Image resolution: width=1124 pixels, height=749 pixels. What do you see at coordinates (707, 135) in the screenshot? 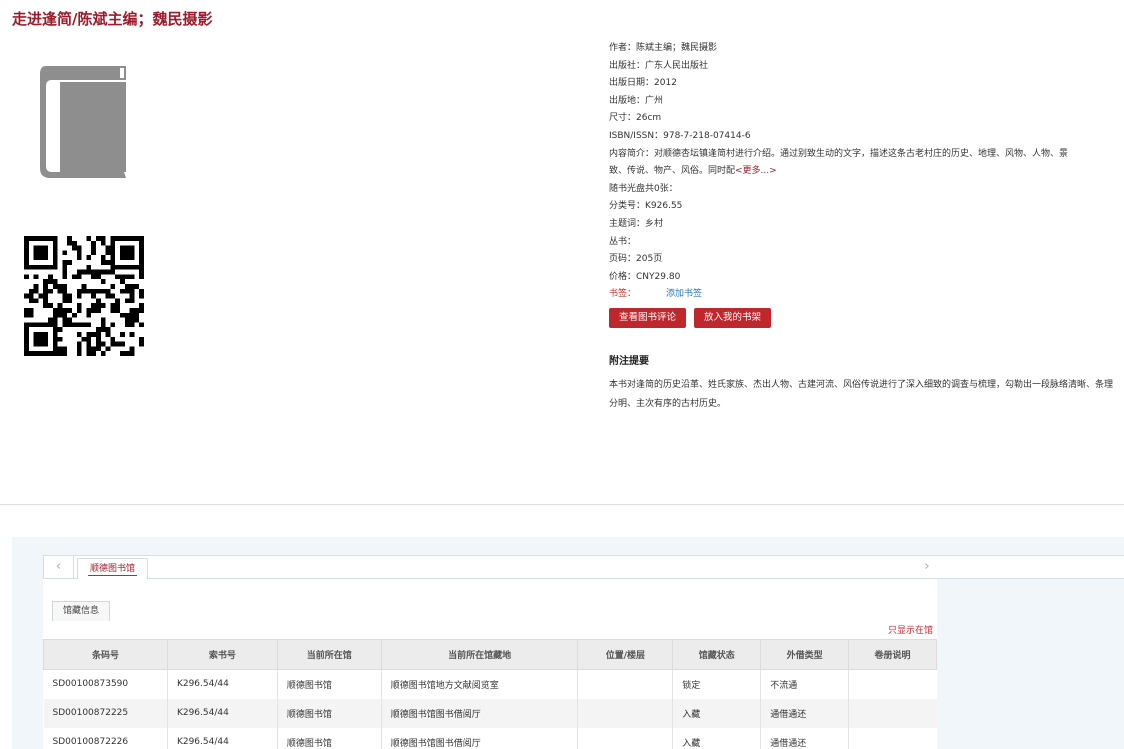
I see `metadata-value: 978-7-218-07414-6` at bounding box center [707, 135].